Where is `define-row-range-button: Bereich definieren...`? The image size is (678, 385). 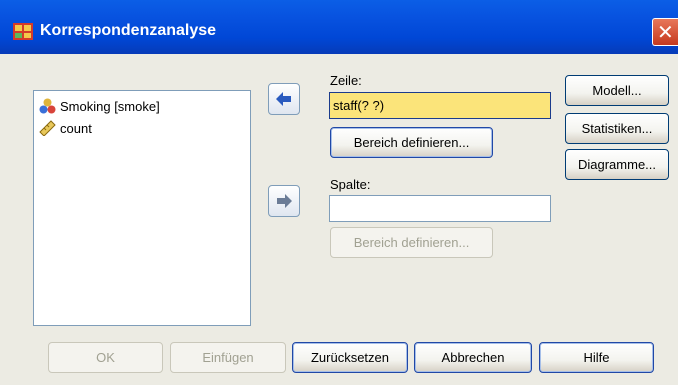
define-row-range-button: Bereich definieren... is located at coordinates (411, 142).